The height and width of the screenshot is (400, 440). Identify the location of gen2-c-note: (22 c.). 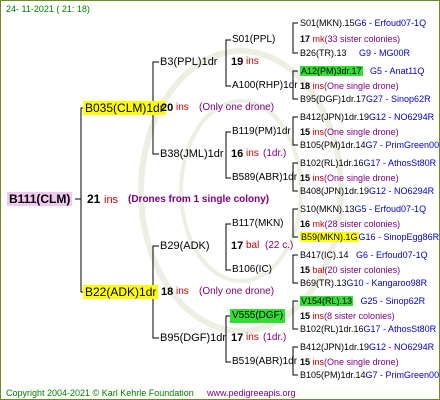
(279, 245).